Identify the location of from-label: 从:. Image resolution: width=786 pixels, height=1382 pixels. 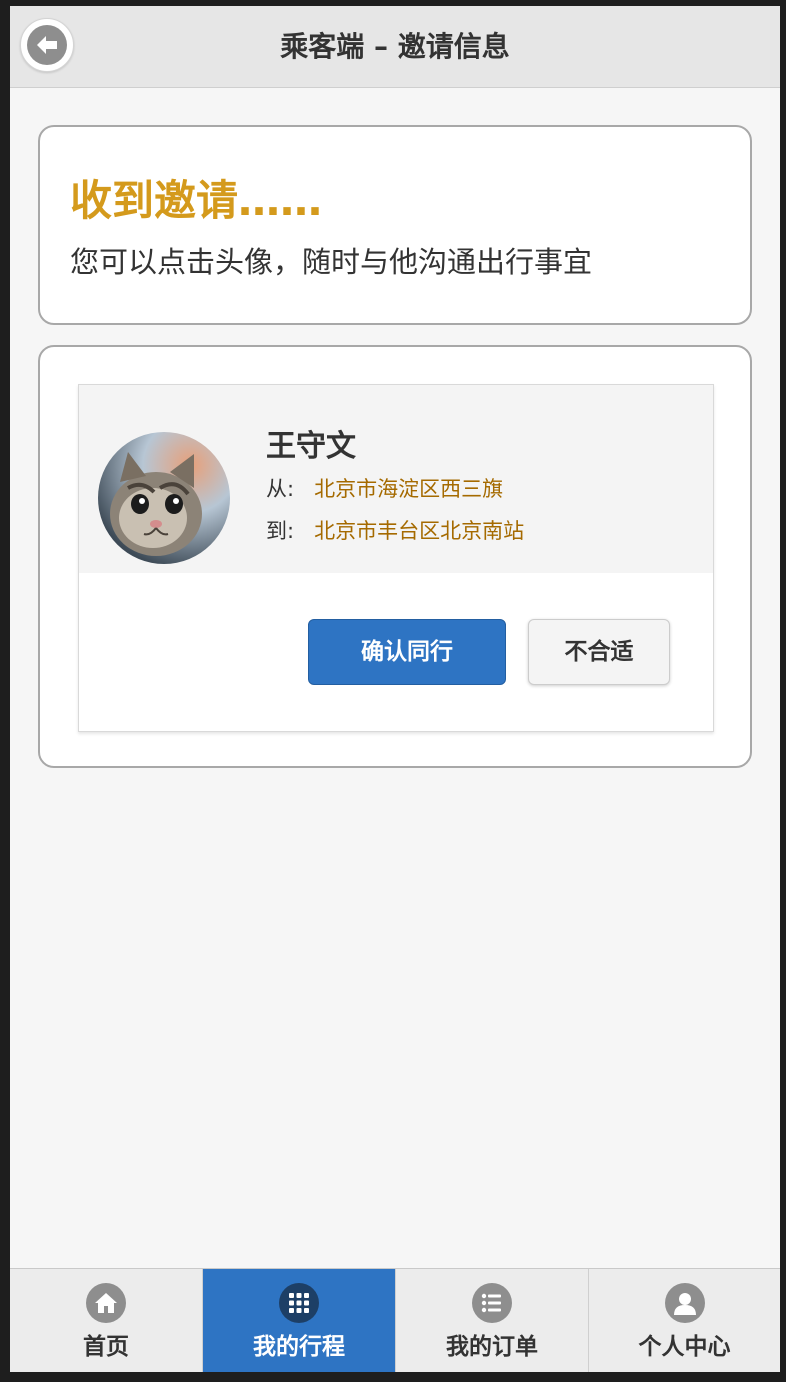
(280, 489).